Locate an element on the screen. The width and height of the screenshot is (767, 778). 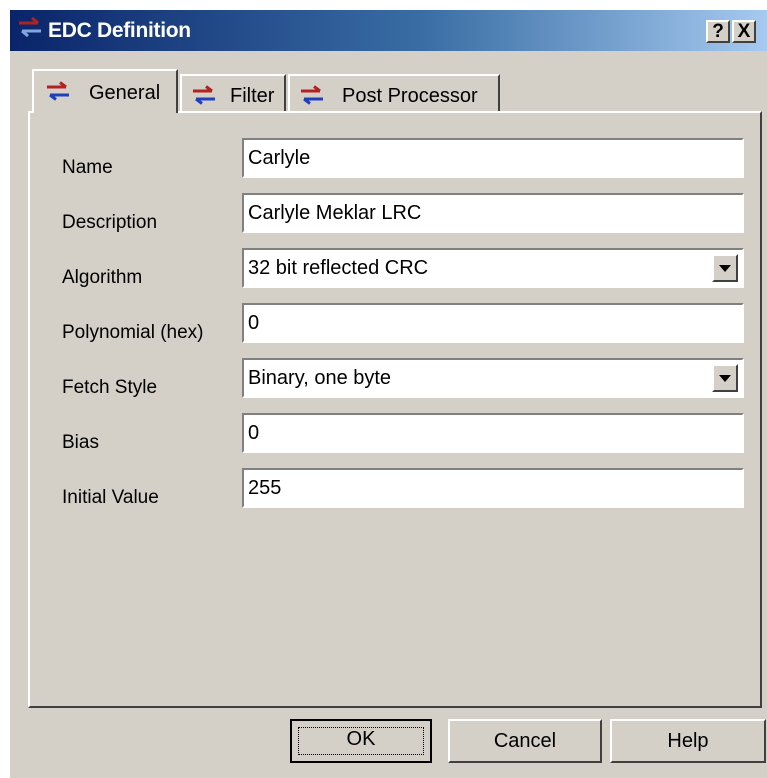
fetch-style-dropdown-button is located at coordinates (725, 378).